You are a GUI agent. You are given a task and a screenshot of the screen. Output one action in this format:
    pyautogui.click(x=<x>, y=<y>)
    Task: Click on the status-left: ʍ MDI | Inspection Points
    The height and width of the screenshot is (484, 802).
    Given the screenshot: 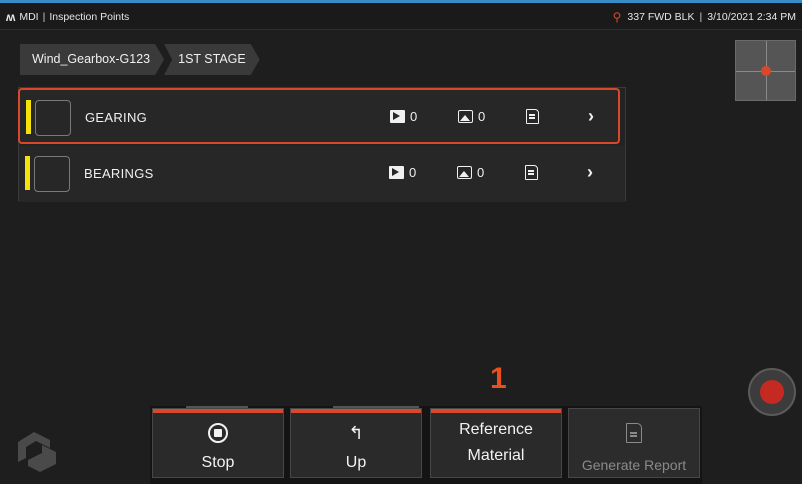 What is the action you would take?
    pyautogui.click(x=67, y=17)
    